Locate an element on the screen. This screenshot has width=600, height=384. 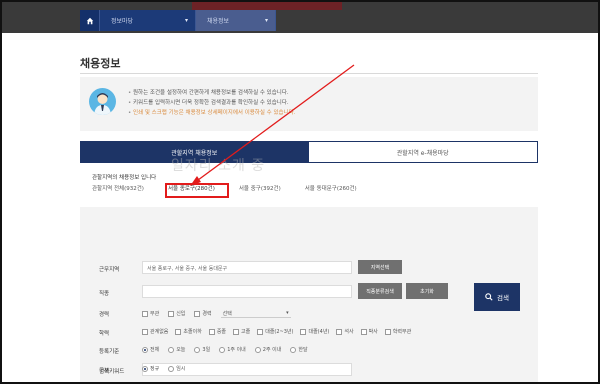
person-icon is located at coordinates (102, 104).